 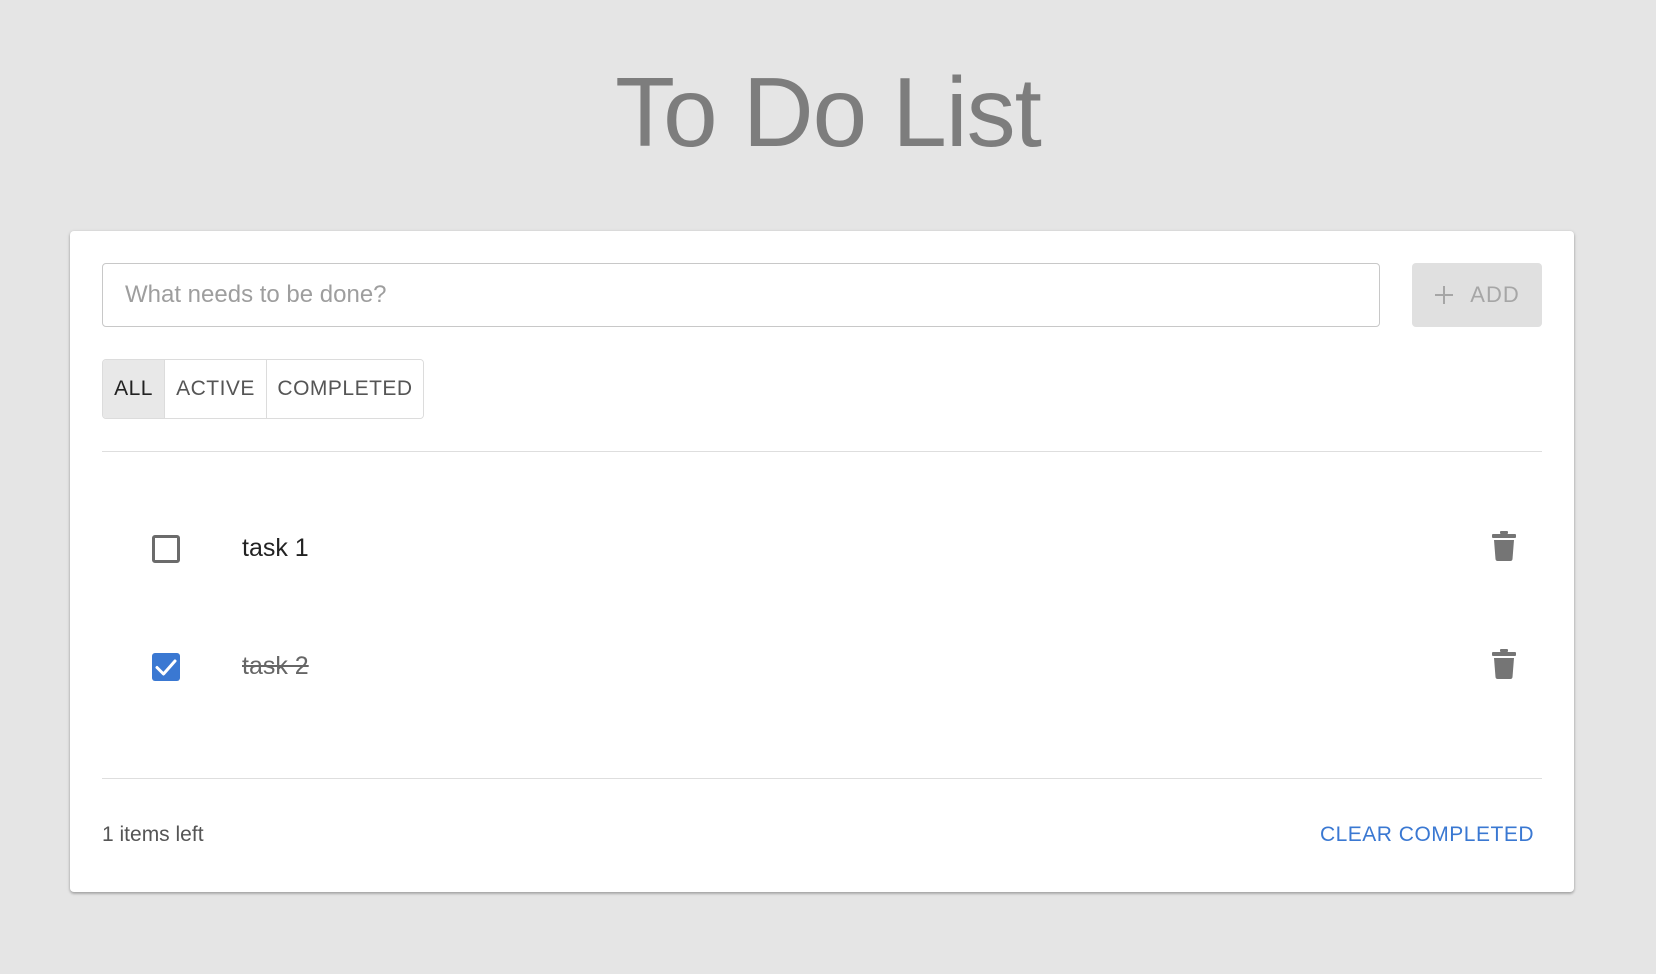 What do you see at coordinates (153, 834) in the screenshot?
I see `items-left-count: 1 items left` at bounding box center [153, 834].